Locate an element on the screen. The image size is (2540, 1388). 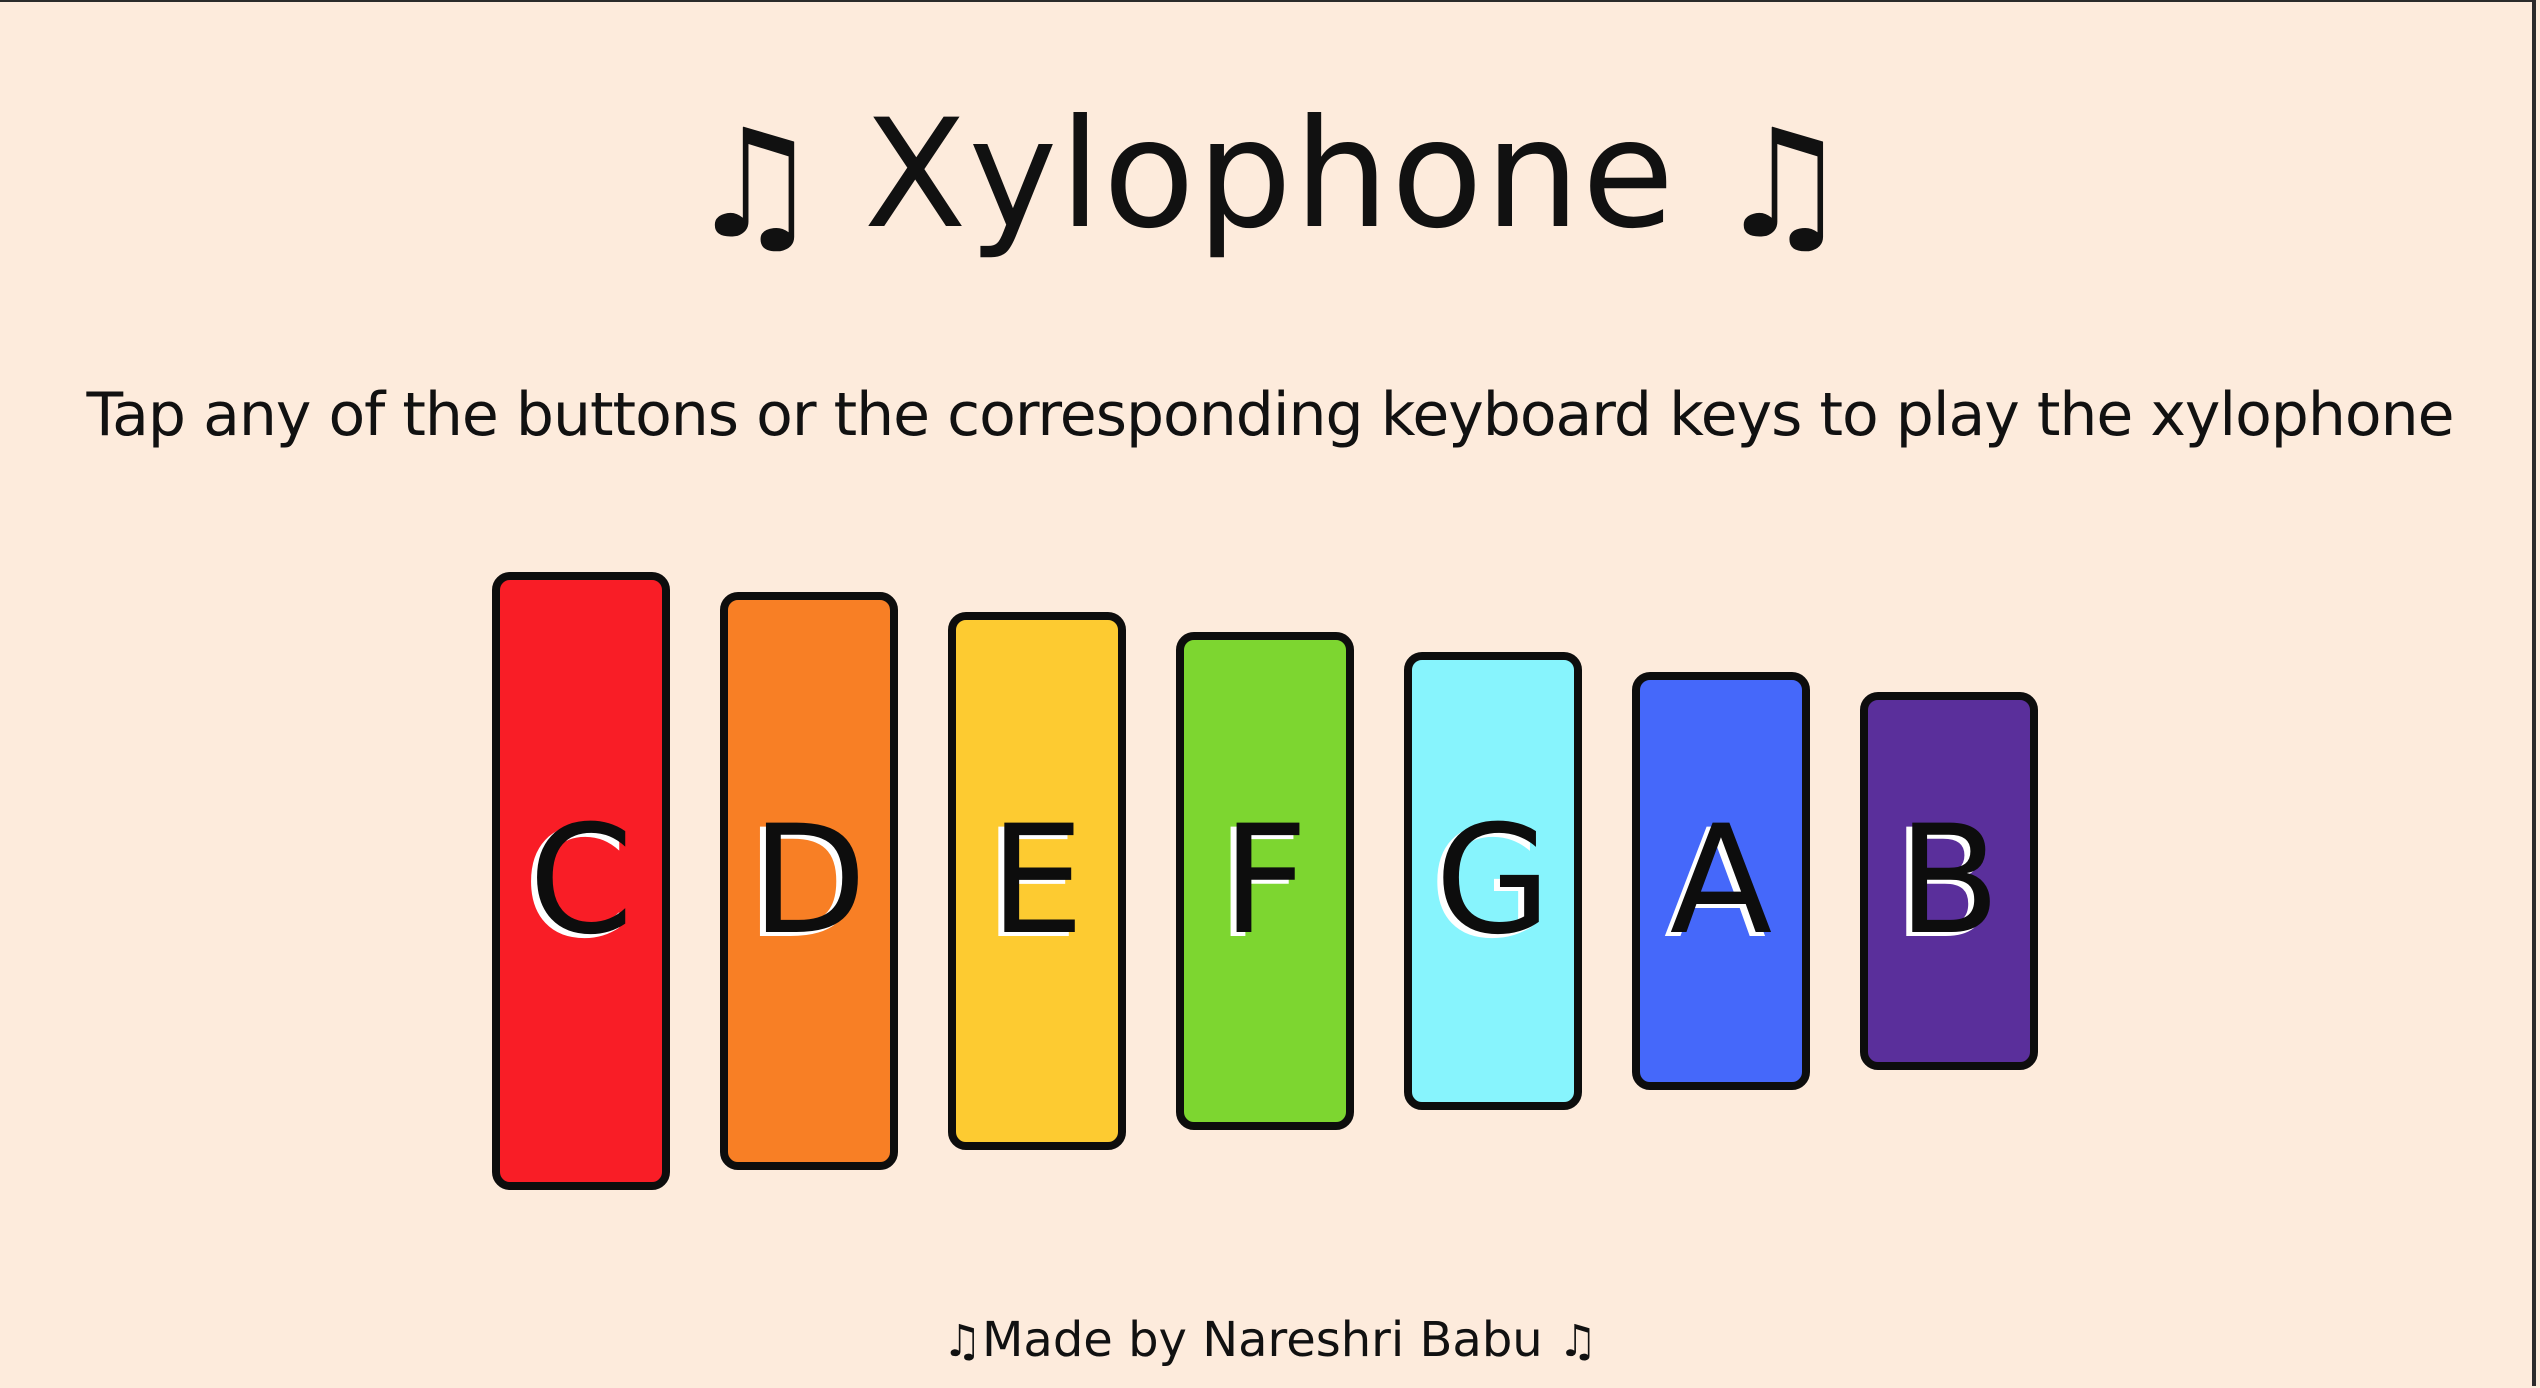
key-a-button: A is located at coordinates (1721, 881).